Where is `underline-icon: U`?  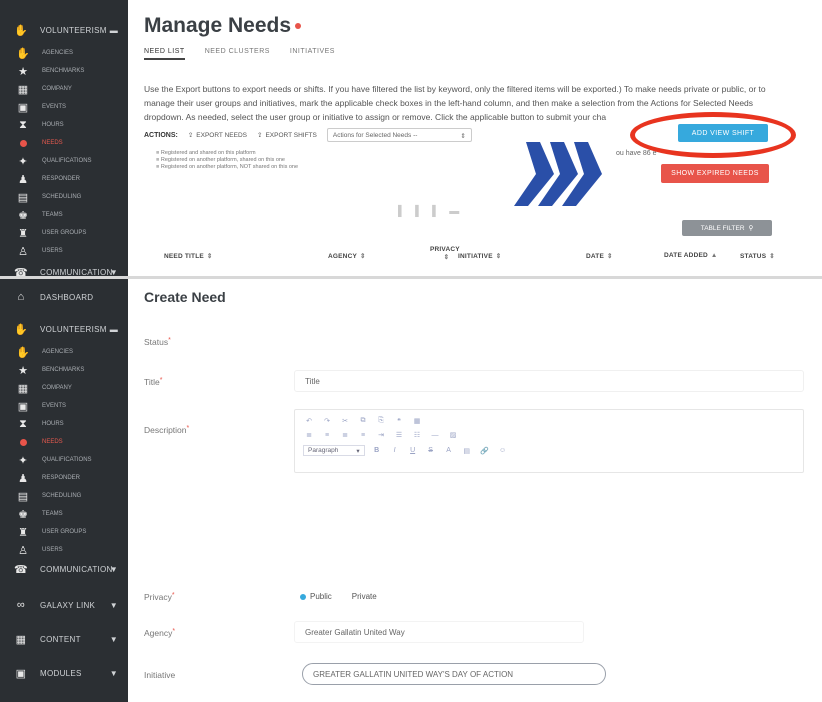 underline-icon: U is located at coordinates (413, 450).